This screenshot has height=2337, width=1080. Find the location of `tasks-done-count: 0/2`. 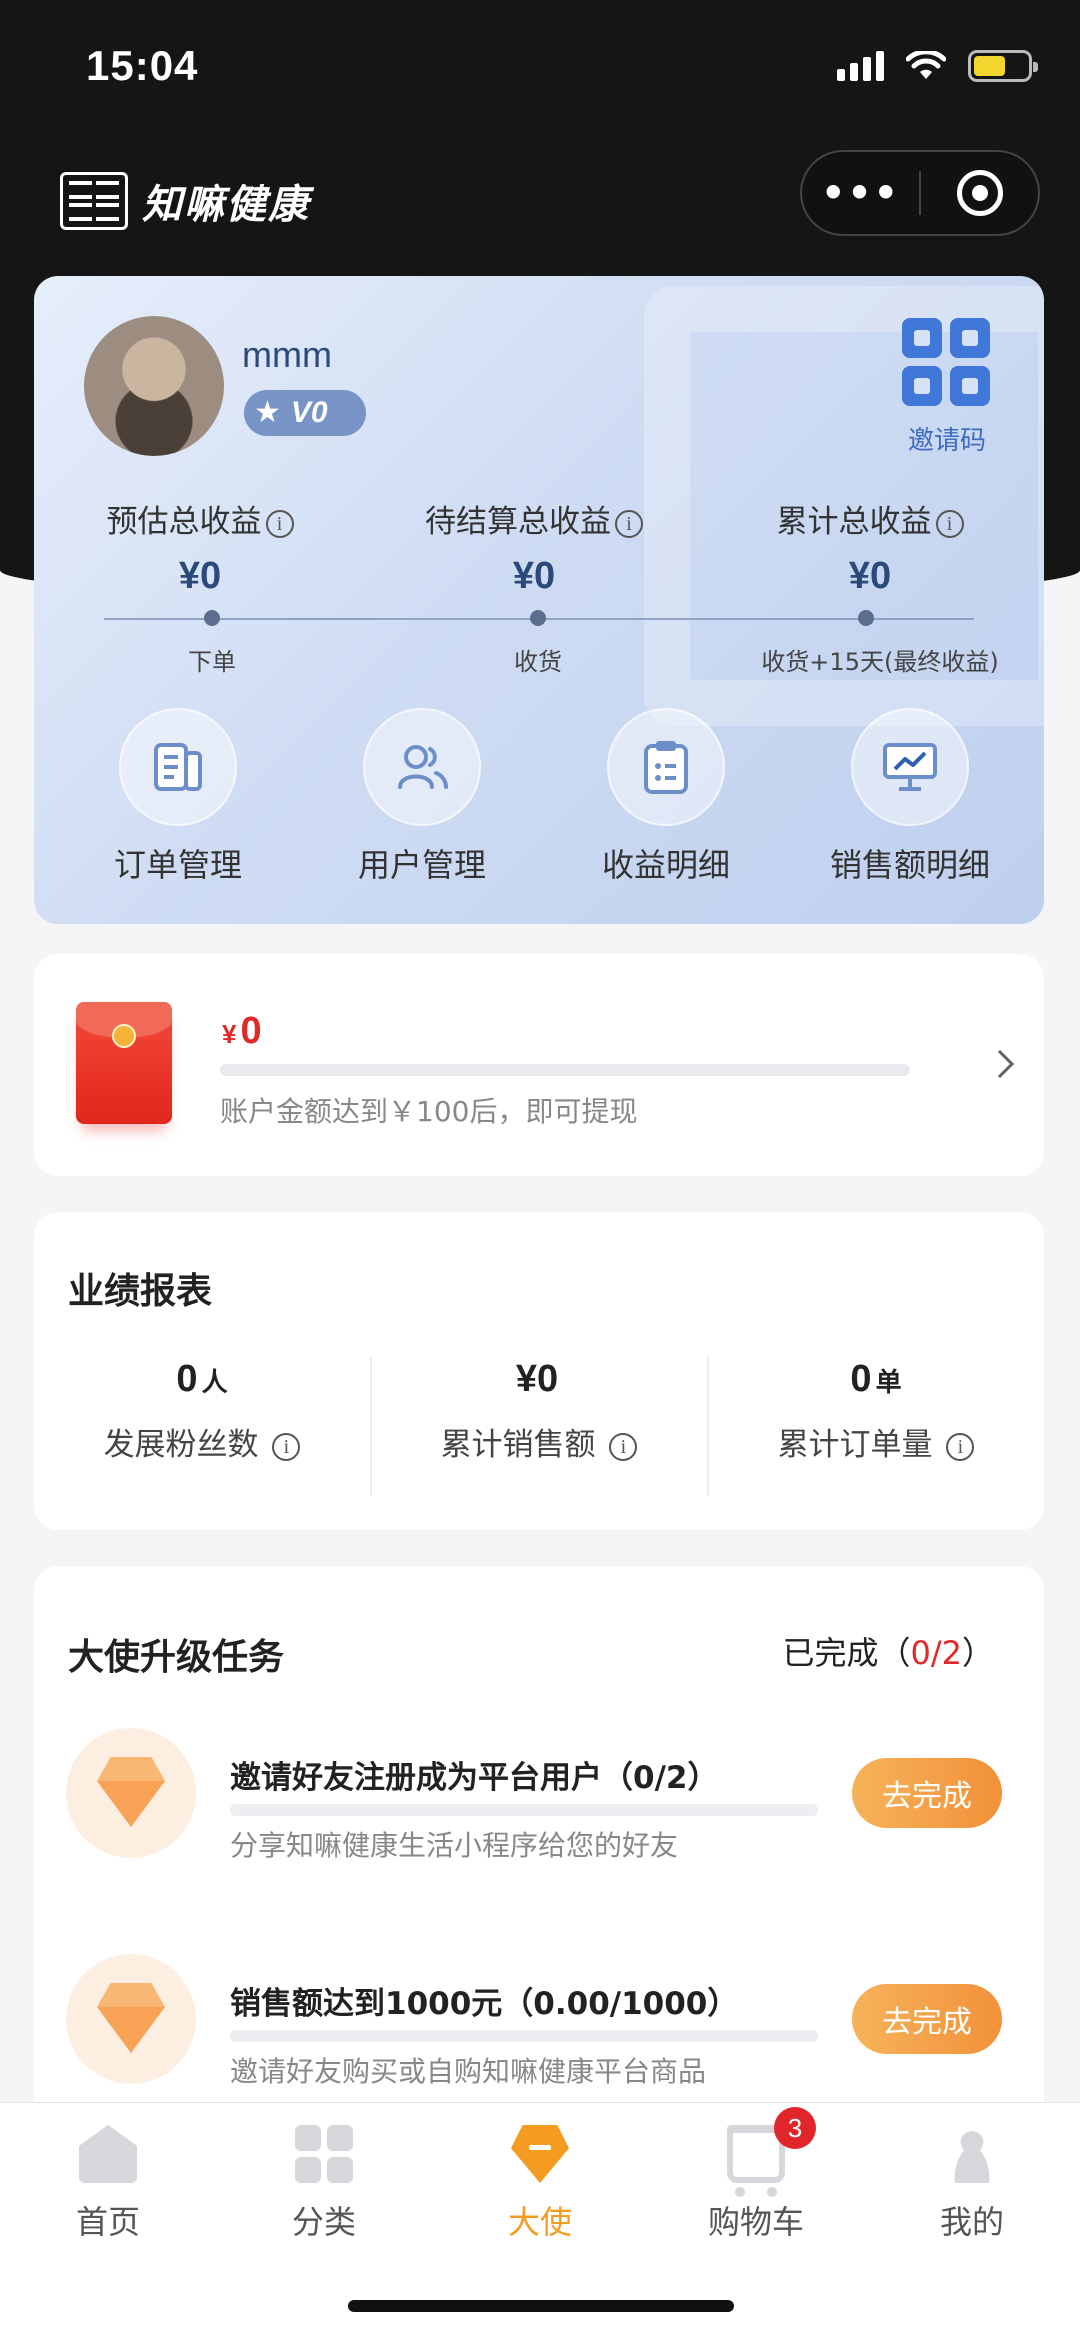

tasks-done-count: 0/2 is located at coordinates (936, 1653).